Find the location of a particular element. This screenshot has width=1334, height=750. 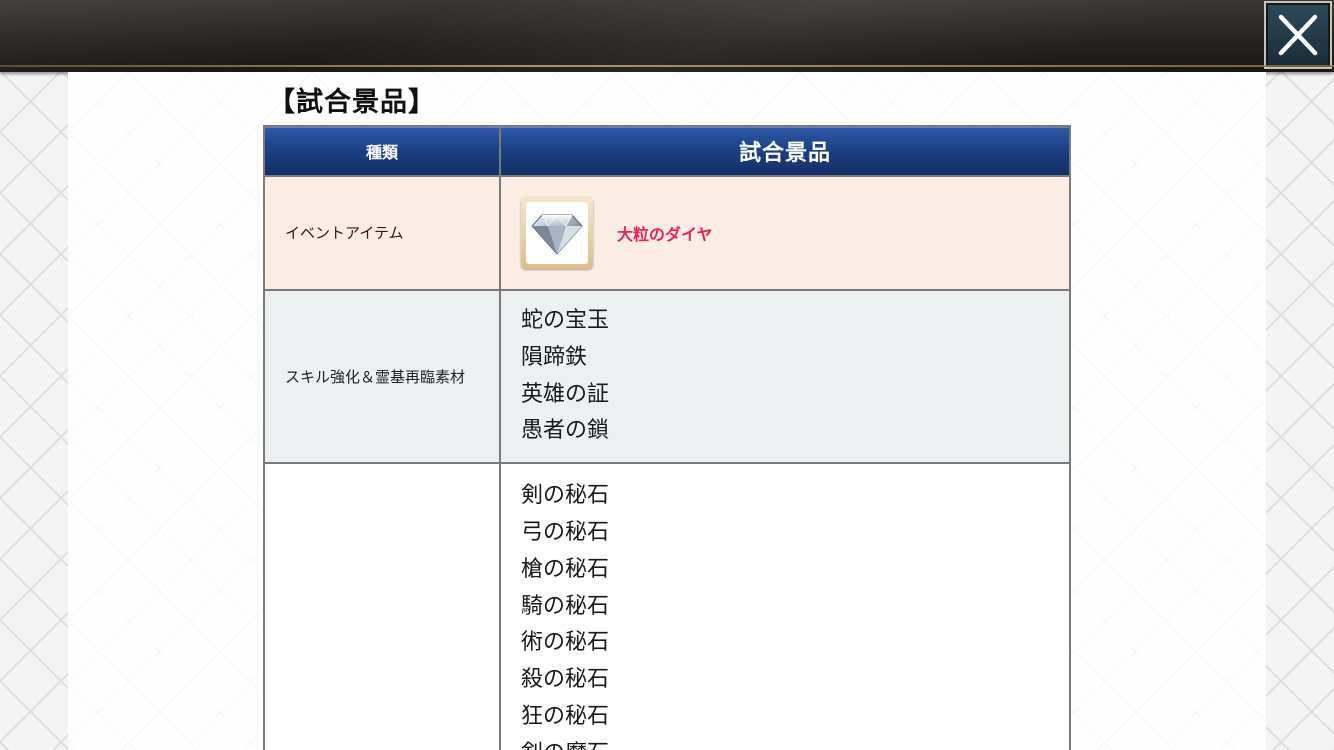

header-kind: 種類 is located at coordinates (382, 151).